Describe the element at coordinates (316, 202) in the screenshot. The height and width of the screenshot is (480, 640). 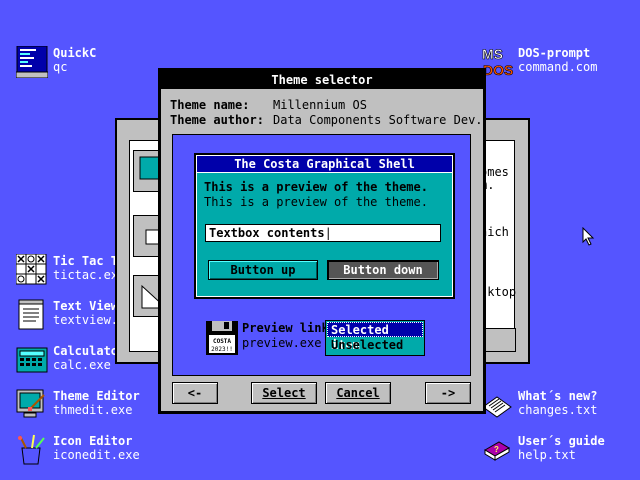
I see `preview-text-normal: This is a preview of the theme.` at that location.